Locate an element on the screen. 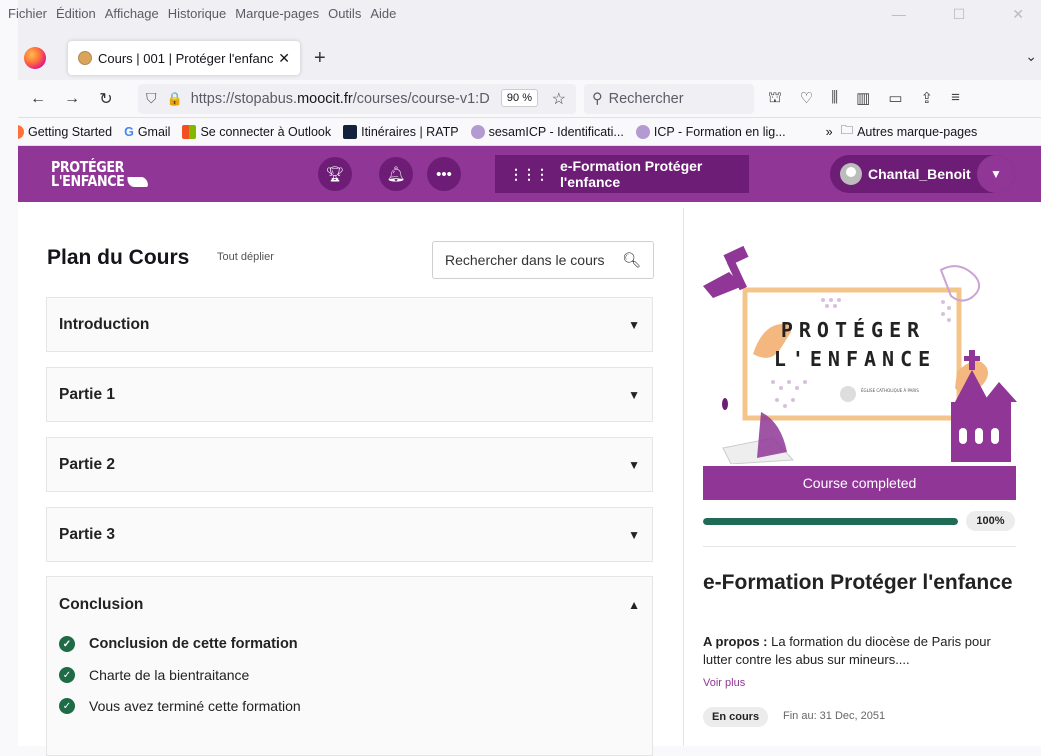 The height and width of the screenshot is (756, 1041). menu-edit: Édition is located at coordinates (76, 13).